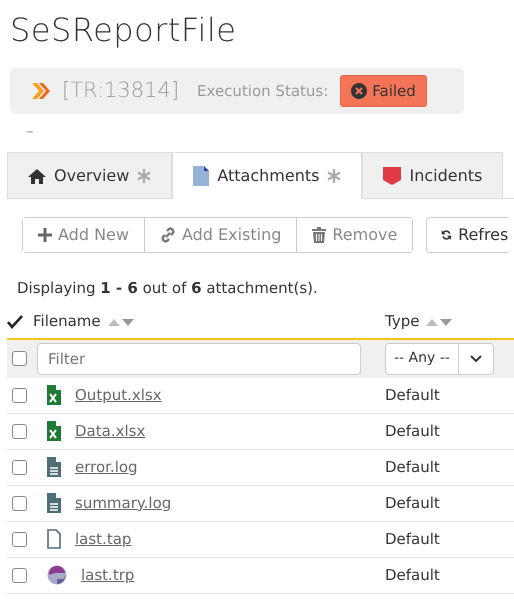 The height and width of the screenshot is (614, 514). Describe the element at coordinates (467, 235) in the screenshot. I see `refresh-button: Refres` at that location.